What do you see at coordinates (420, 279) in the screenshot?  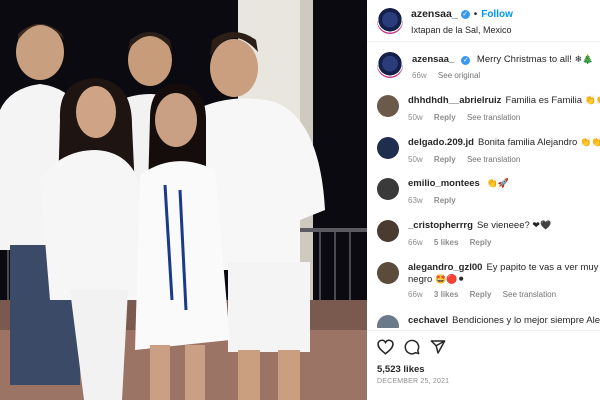 I see `comment-text-line2: negro` at bounding box center [420, 279].